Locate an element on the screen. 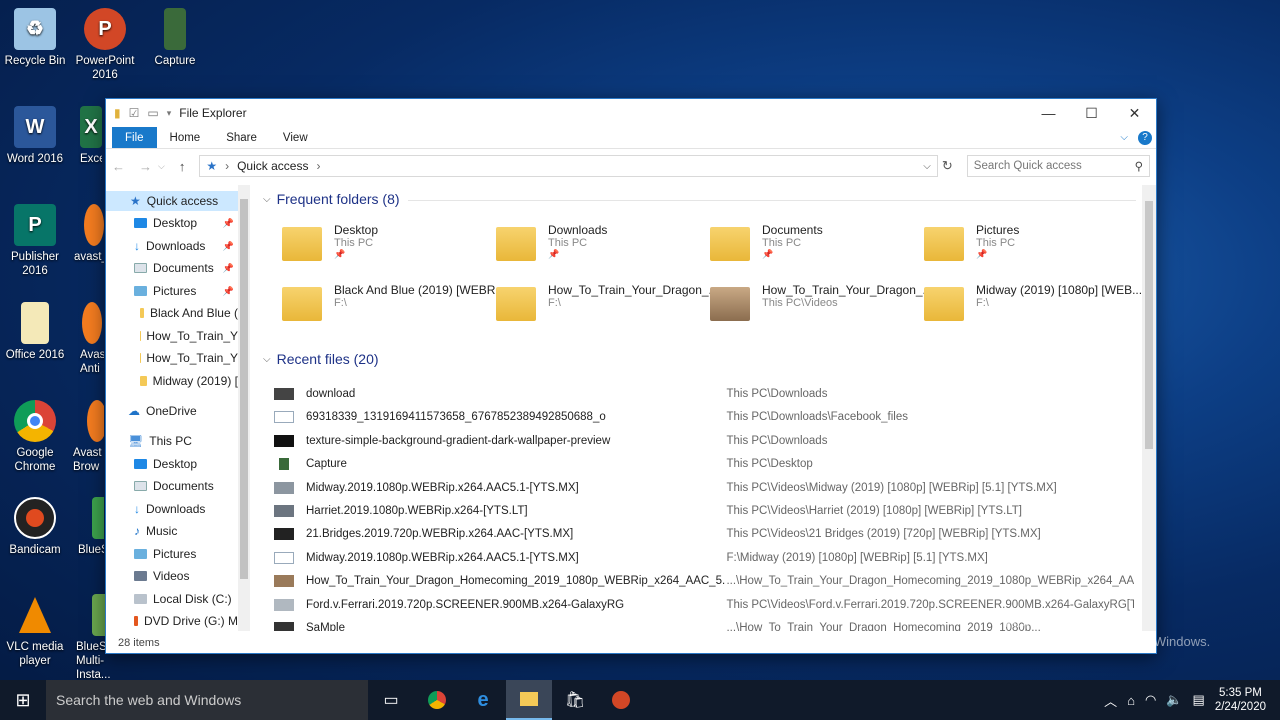 This screenshot has width=1280, height=720. recent-files-header: ⌵ Recent files (20) is located at coordinates (321, 359).